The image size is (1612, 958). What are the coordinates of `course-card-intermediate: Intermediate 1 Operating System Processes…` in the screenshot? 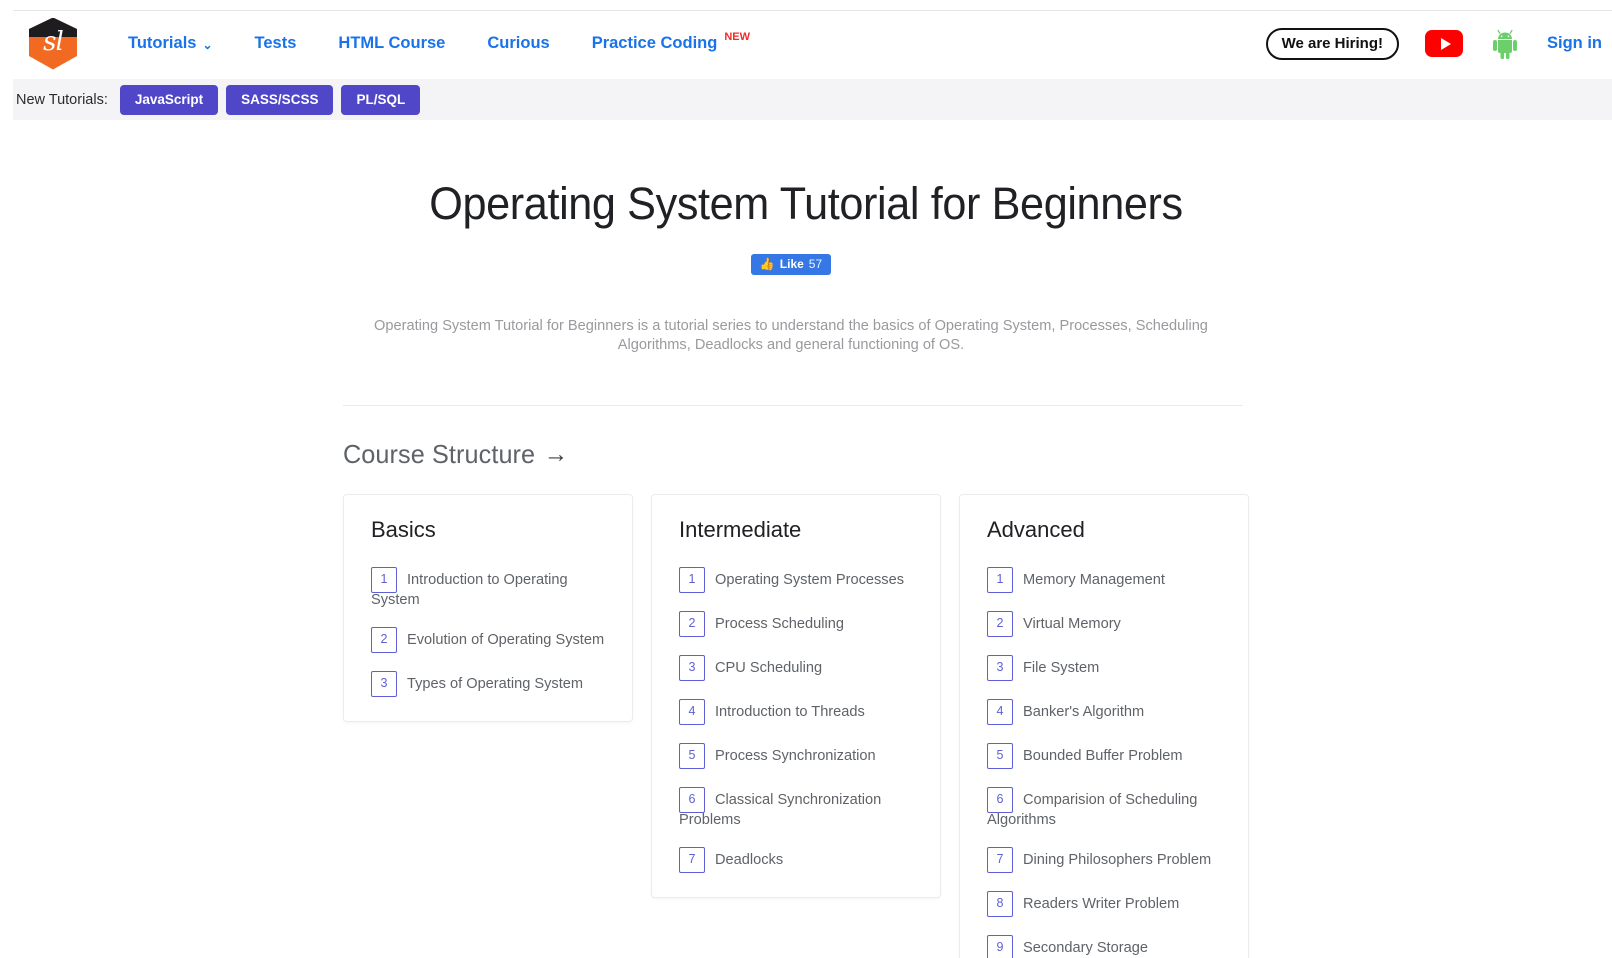 It's located at (796, 695).